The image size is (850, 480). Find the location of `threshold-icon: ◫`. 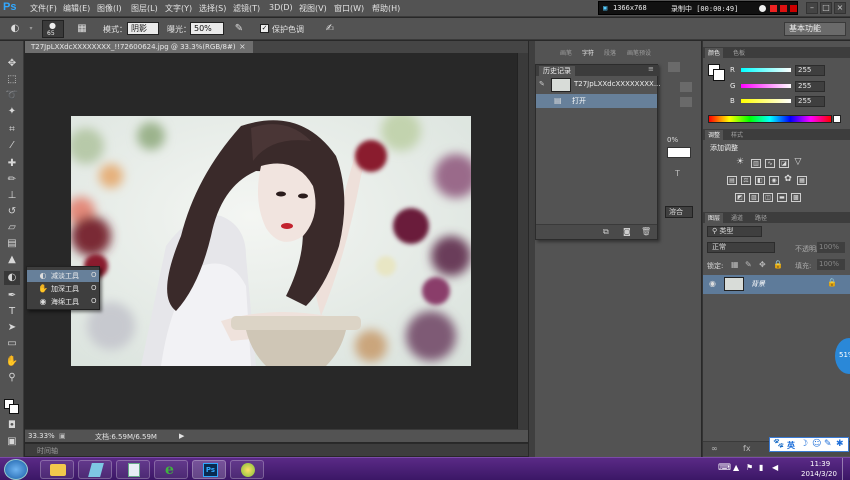

threshold-icon: ◫ is located at coordinates (768, 197).